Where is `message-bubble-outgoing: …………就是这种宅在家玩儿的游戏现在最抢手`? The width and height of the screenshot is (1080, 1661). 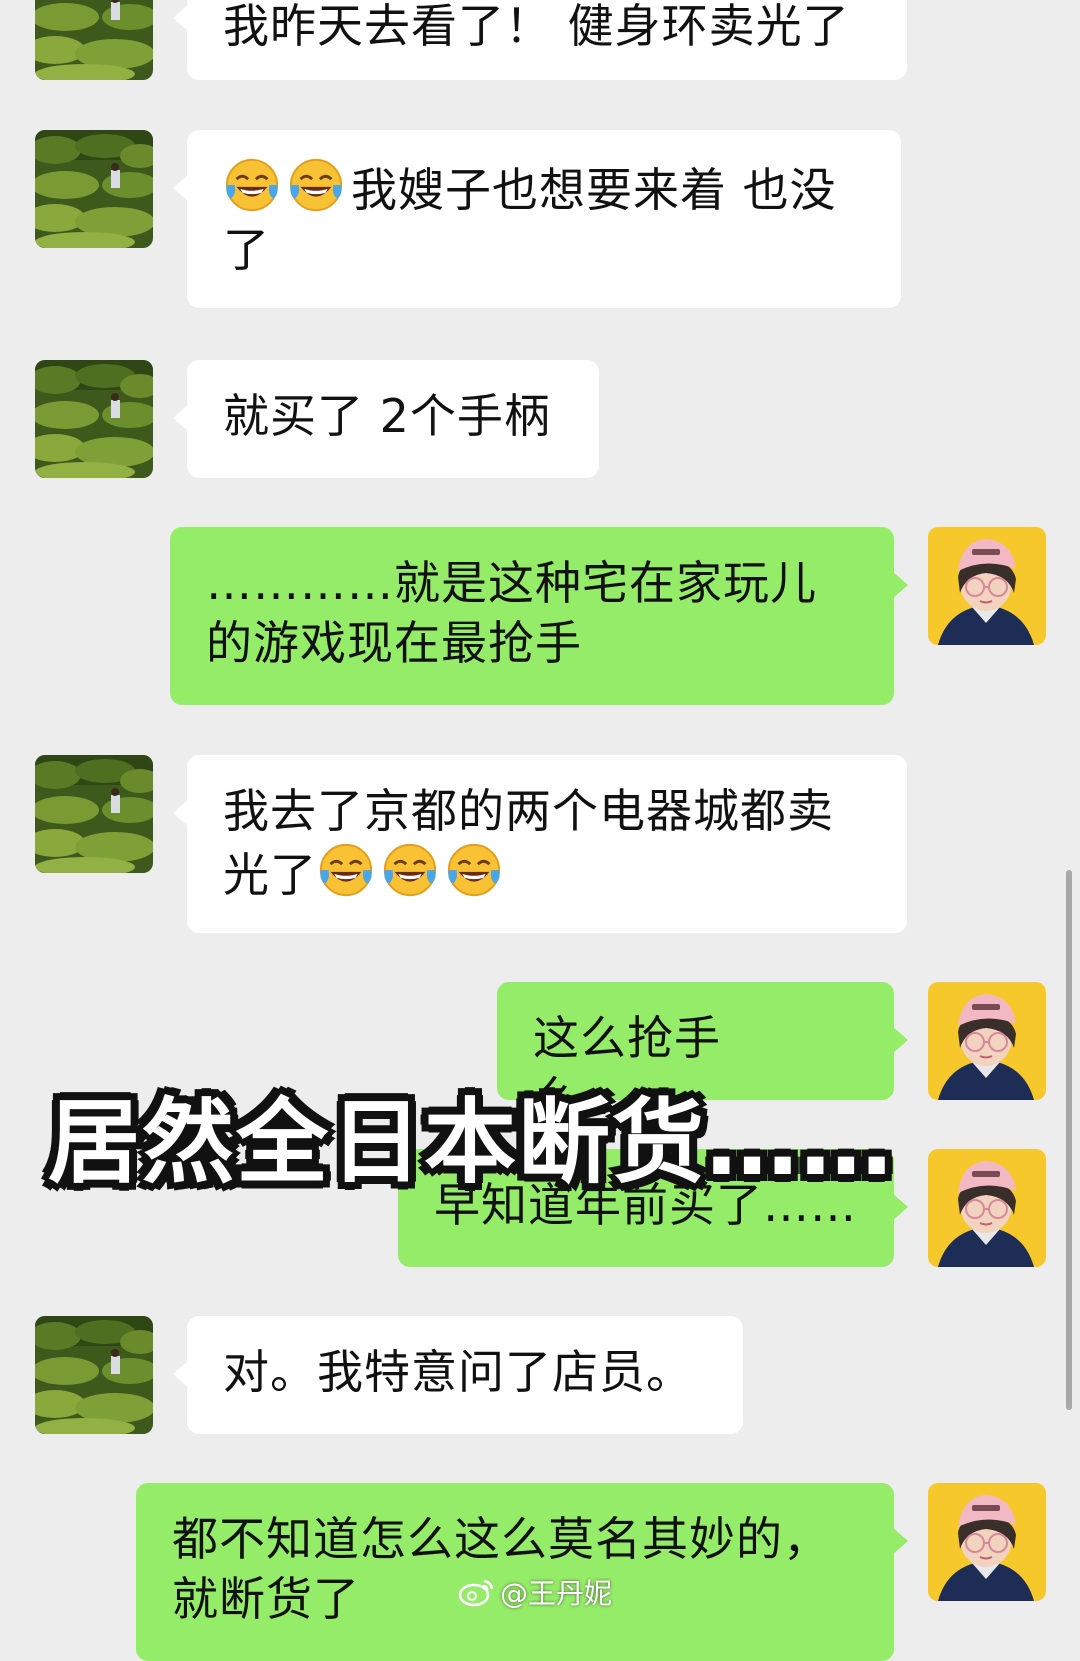
message-bubble-outgoing: …………就是这种宅在家玩儿的游戏现在最抢手 is located at coordinates (539, 616).